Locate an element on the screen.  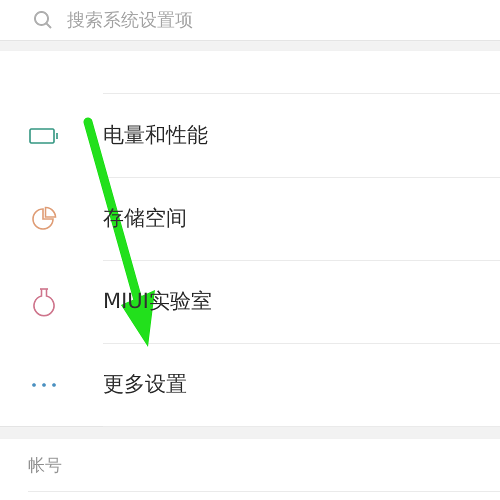
more-icon is located at coordinates (43, 385).